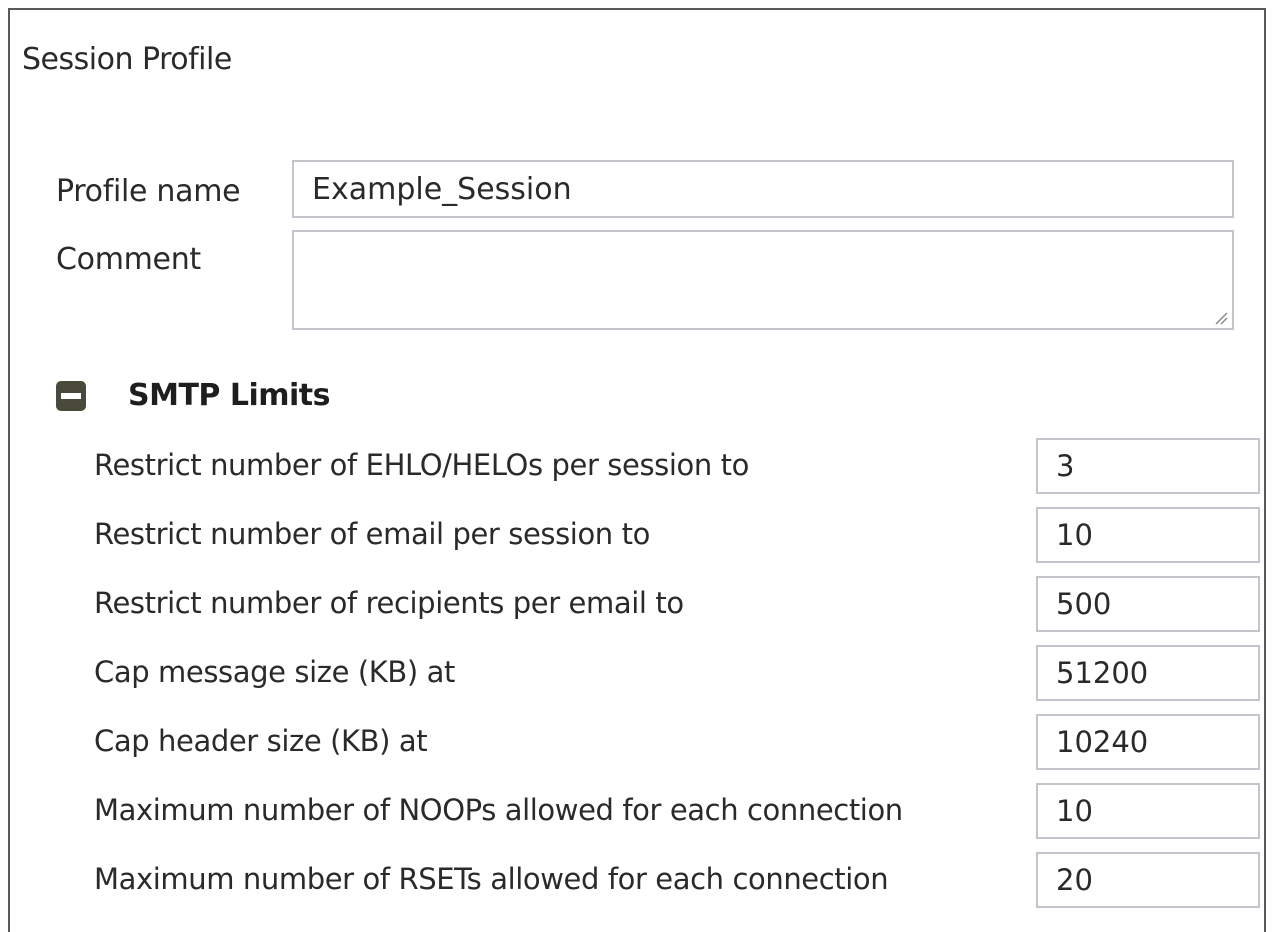 The image size is (1274, 932). I want to click on limit-row-header-size: Cap header size (KB) at, so click(679, 743).